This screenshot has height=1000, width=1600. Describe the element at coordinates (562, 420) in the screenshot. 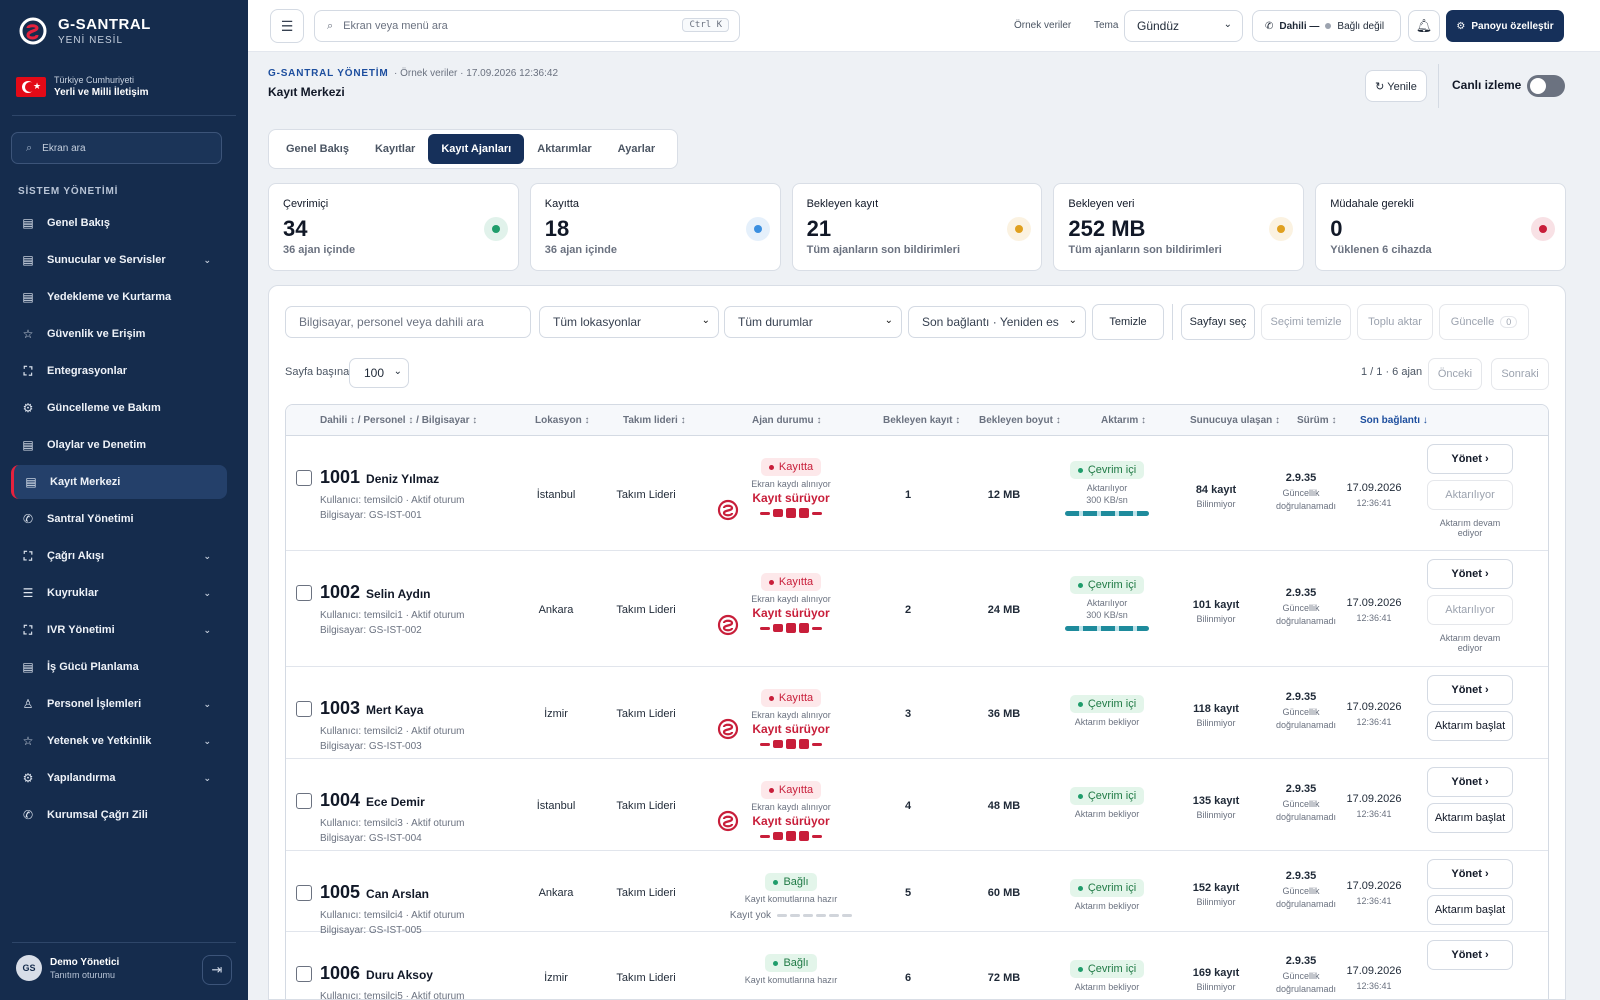

I see `col-lokasyon: Lokasyon ↕` at that location.